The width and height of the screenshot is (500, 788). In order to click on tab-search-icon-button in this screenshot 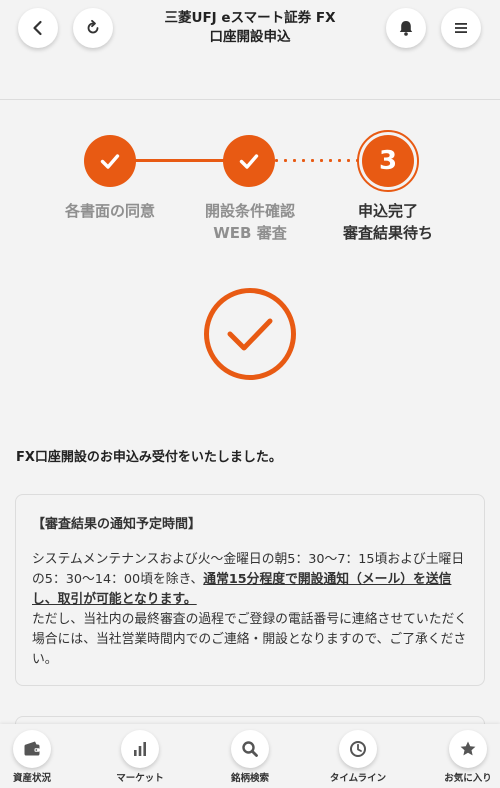, I will do `click(250, 749)`.